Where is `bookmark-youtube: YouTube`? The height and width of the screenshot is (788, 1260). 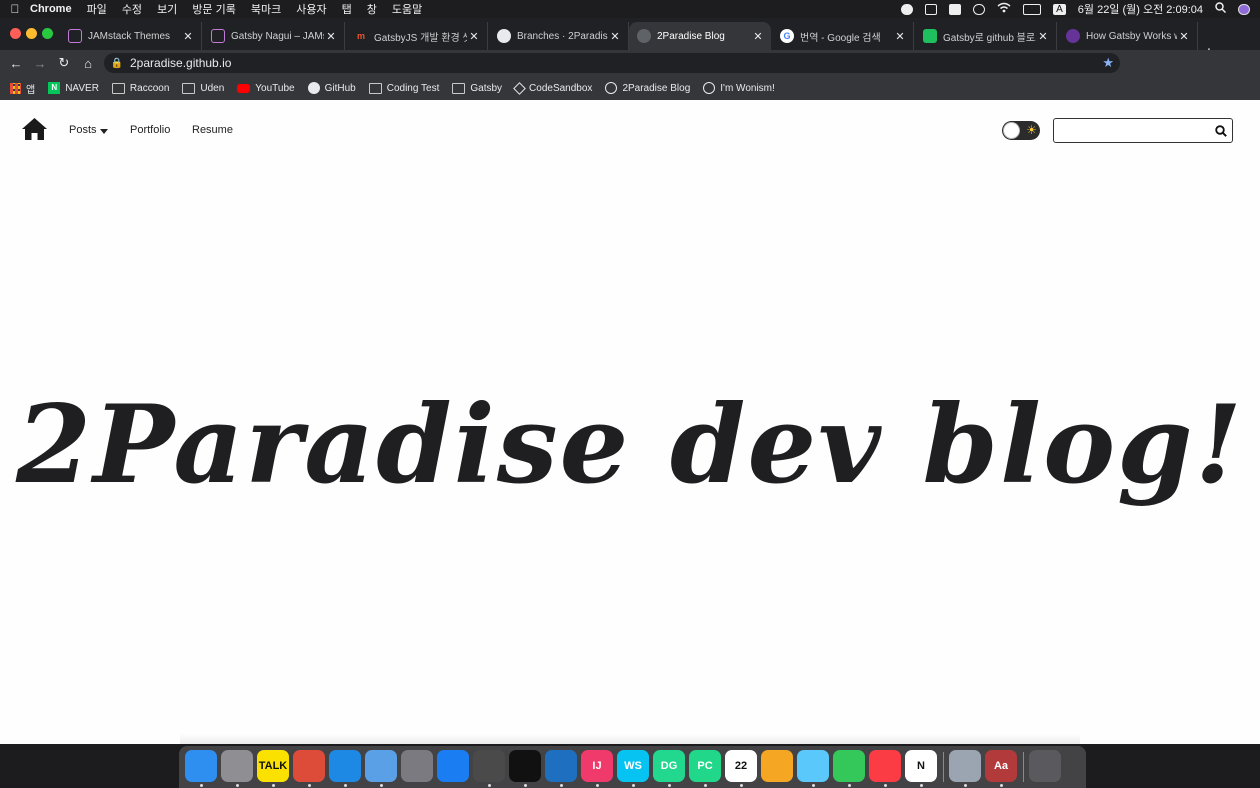 bookmark-youtube: YouTube is located at coordinates (266, 88).